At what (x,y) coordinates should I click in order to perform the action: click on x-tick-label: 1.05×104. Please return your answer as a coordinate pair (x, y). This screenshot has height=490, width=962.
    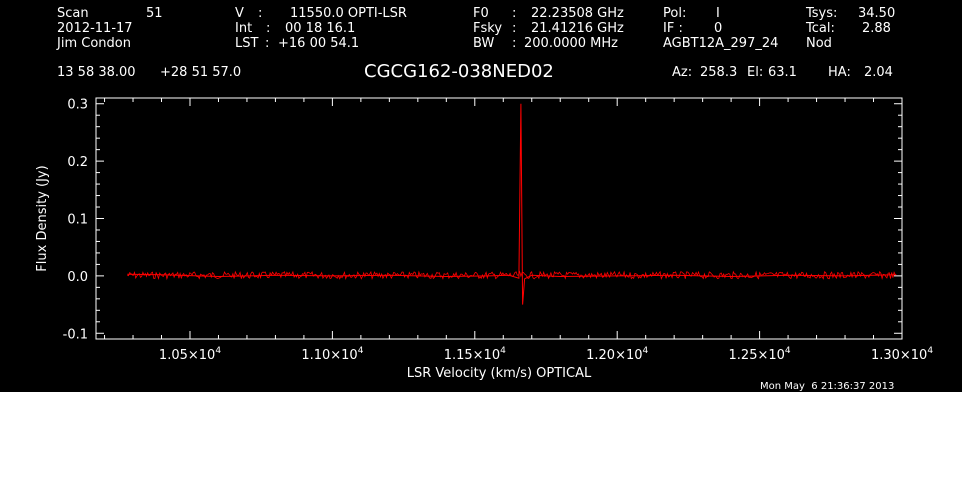
    Looking at the image, I should click on (190, 354).